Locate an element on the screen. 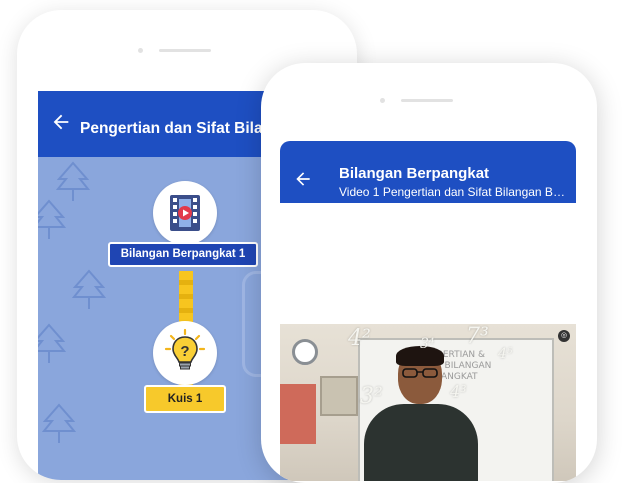 This screenshot has width=628, height=483. lesson-label: Bilangan Berpangkat 1 is located at coordinates (183, 254).